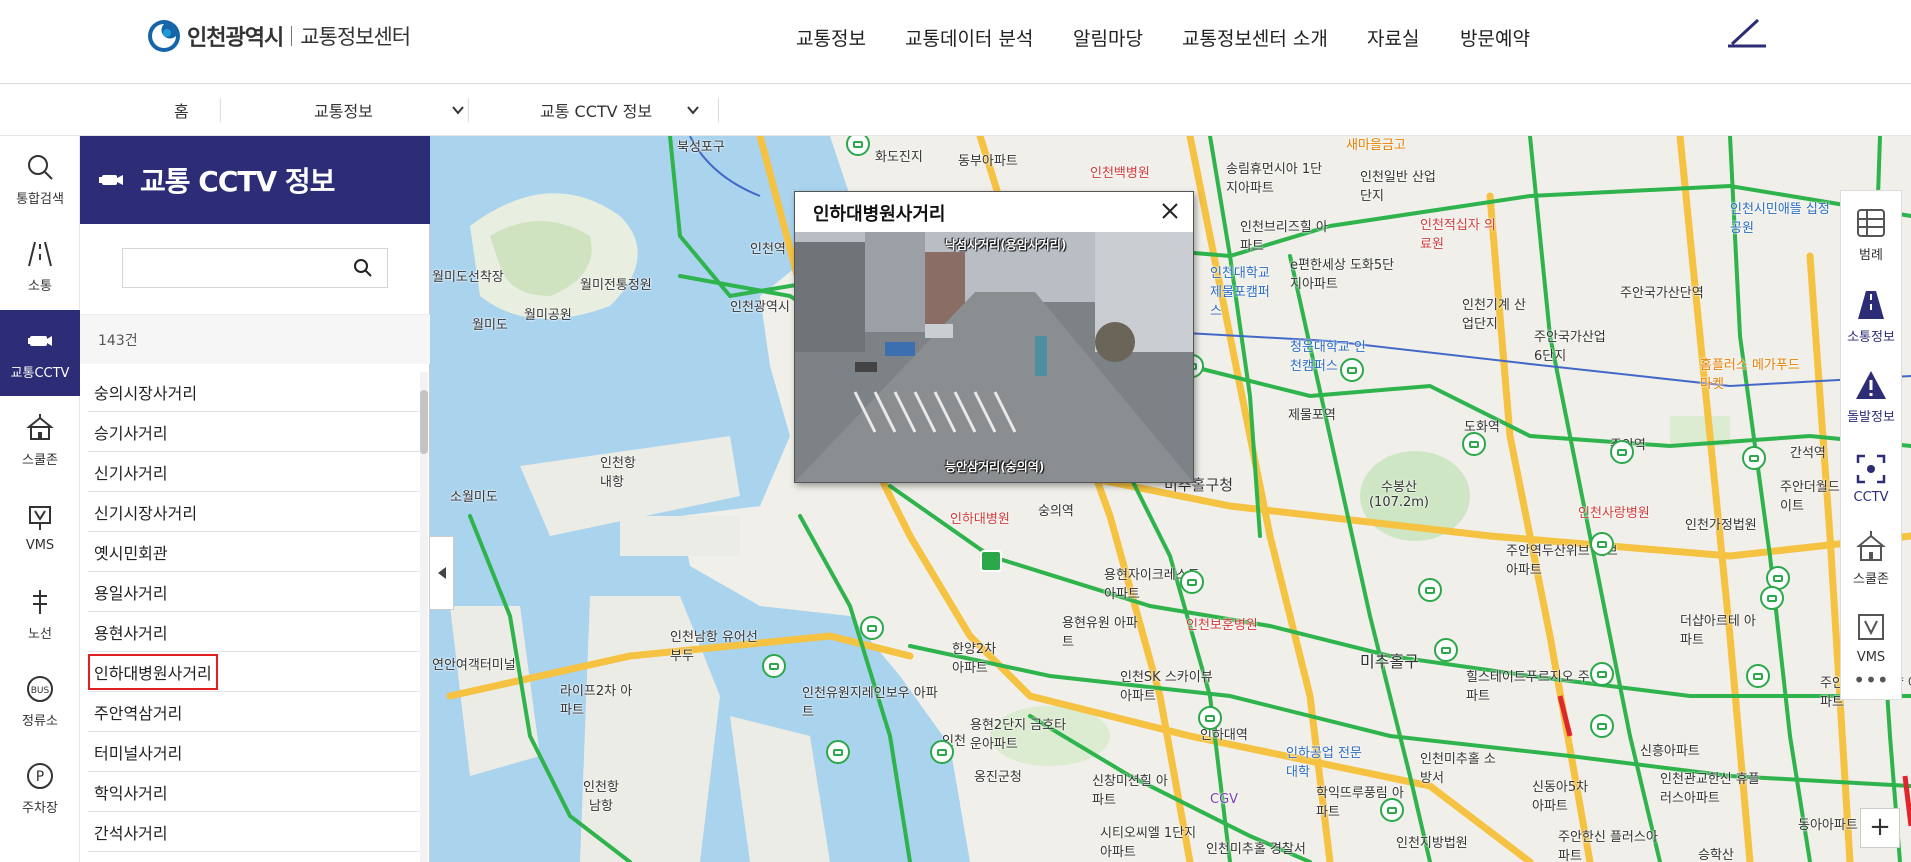 This screenshot has width=1911, height=862. What do you see at coordinates (40, 634) in the screenshot?
I see `rail-label: 노선` at bounding box center [40, 634].